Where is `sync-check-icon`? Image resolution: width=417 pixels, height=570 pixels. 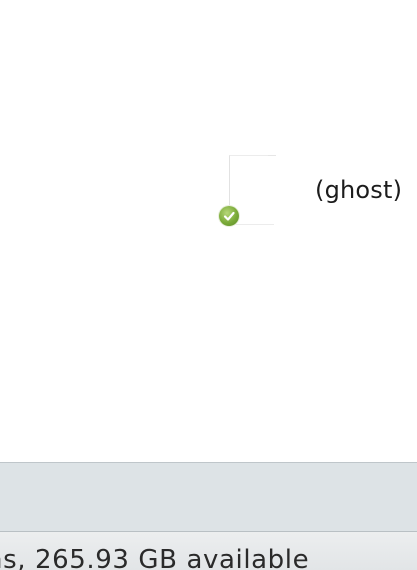 sync-check-icon is located at coordinates (229, 216).